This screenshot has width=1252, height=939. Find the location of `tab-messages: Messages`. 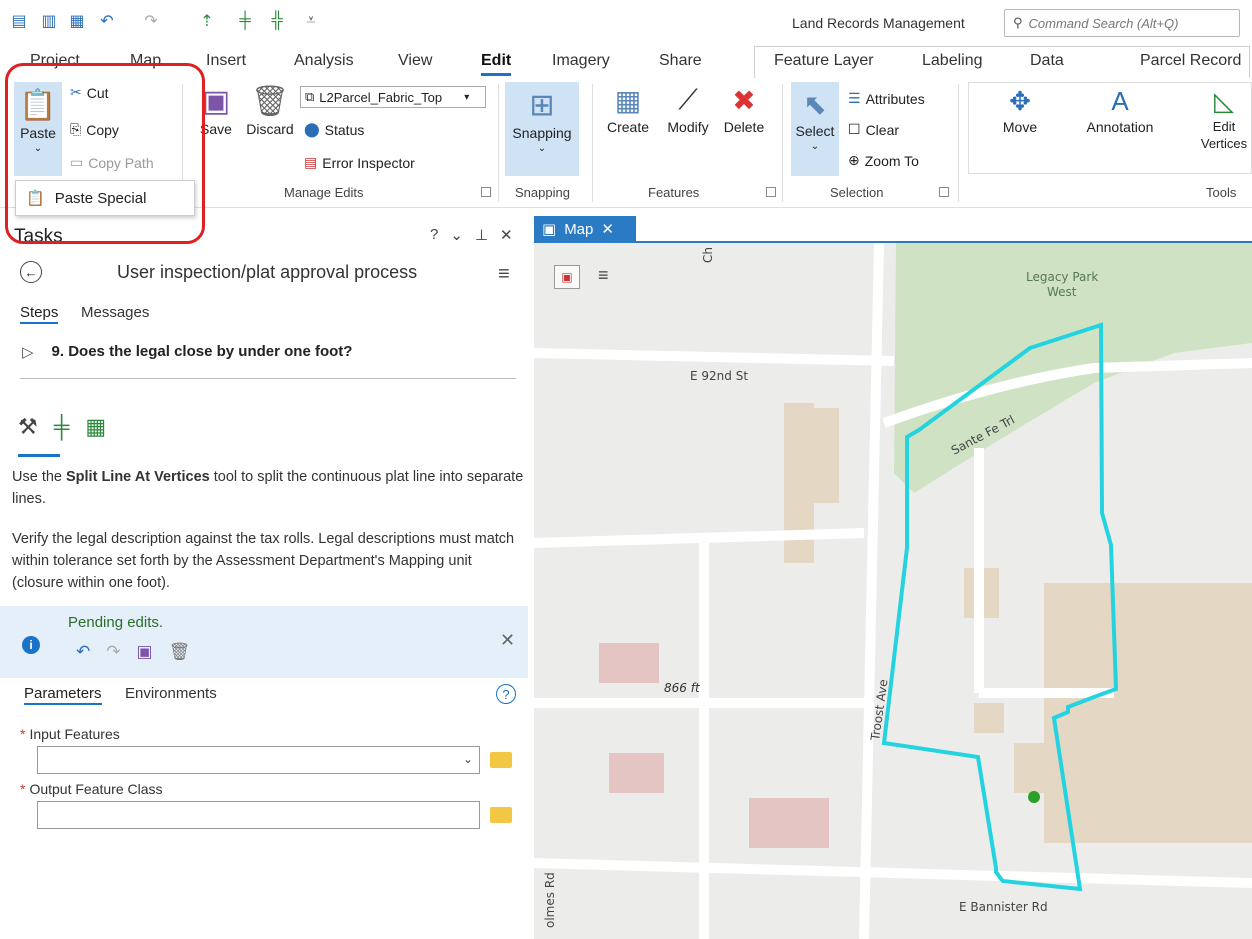

tab-messages: Messages is located at coordinates (115, 312).